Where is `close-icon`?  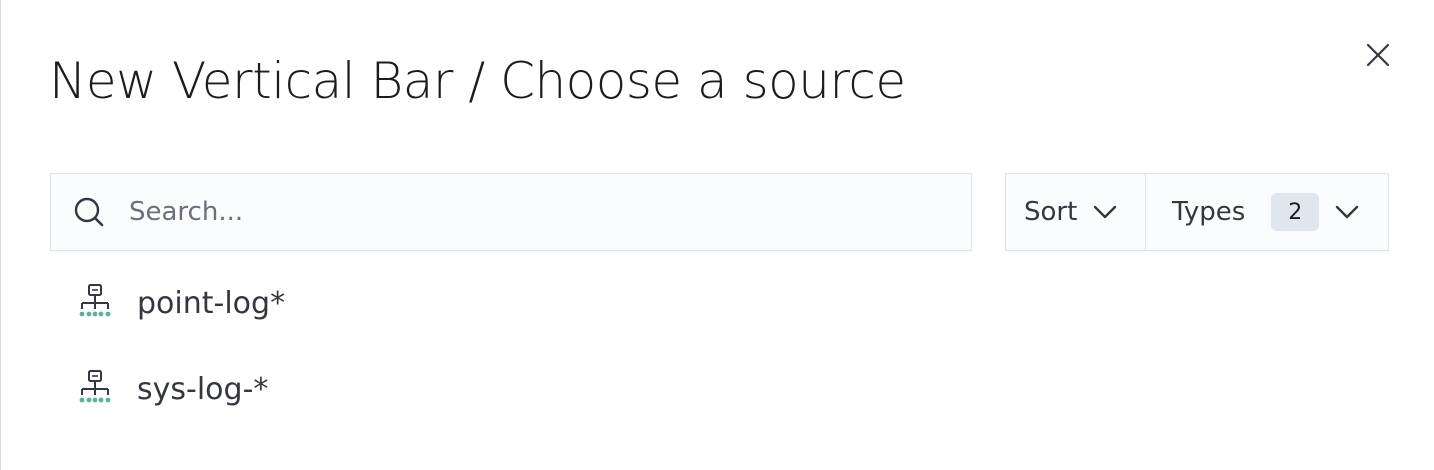
close-icon is located at coordinates (1378, 55).